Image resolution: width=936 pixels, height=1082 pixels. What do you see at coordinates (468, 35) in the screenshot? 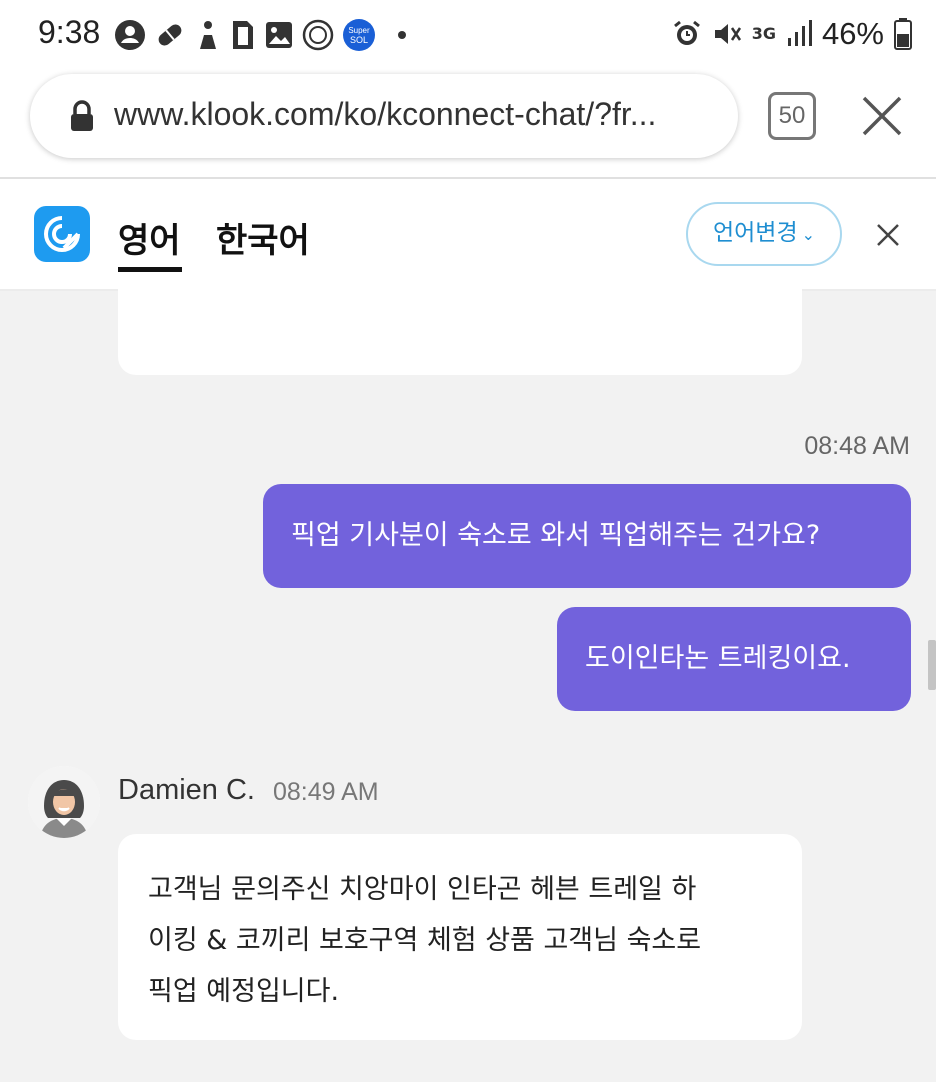
I see `status-bar: 9:38 Super SOL 3G 46%` at bounding box center [468, 35].